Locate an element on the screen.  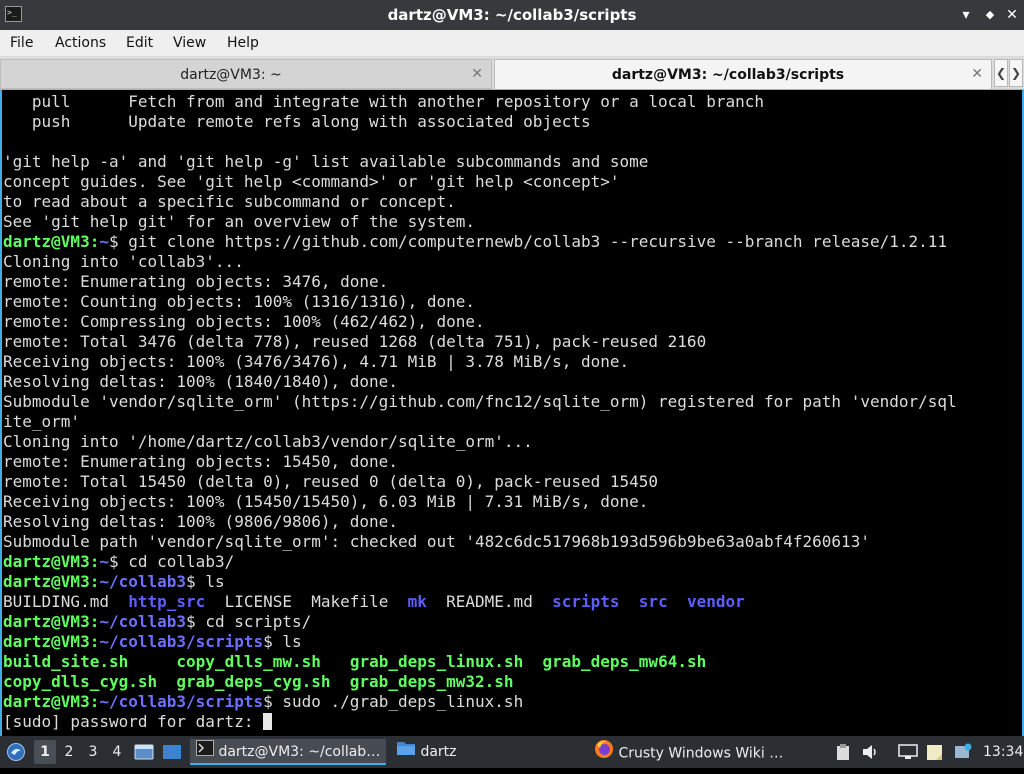
notes-tray-icon is located at coordinates (937, 752).